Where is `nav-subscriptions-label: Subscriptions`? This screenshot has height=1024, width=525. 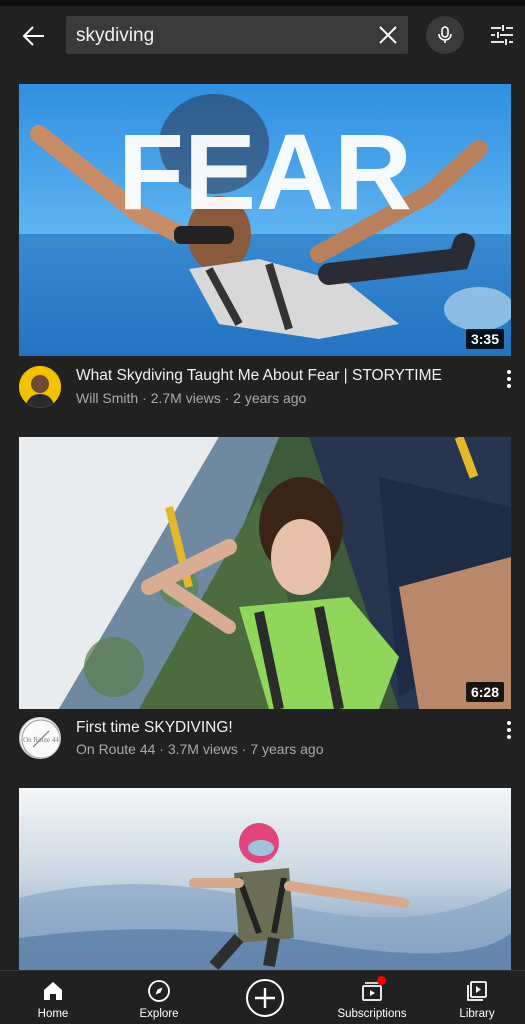 nav-subscriptions-label: Subscriptions is located at coordinates (372, 1014).